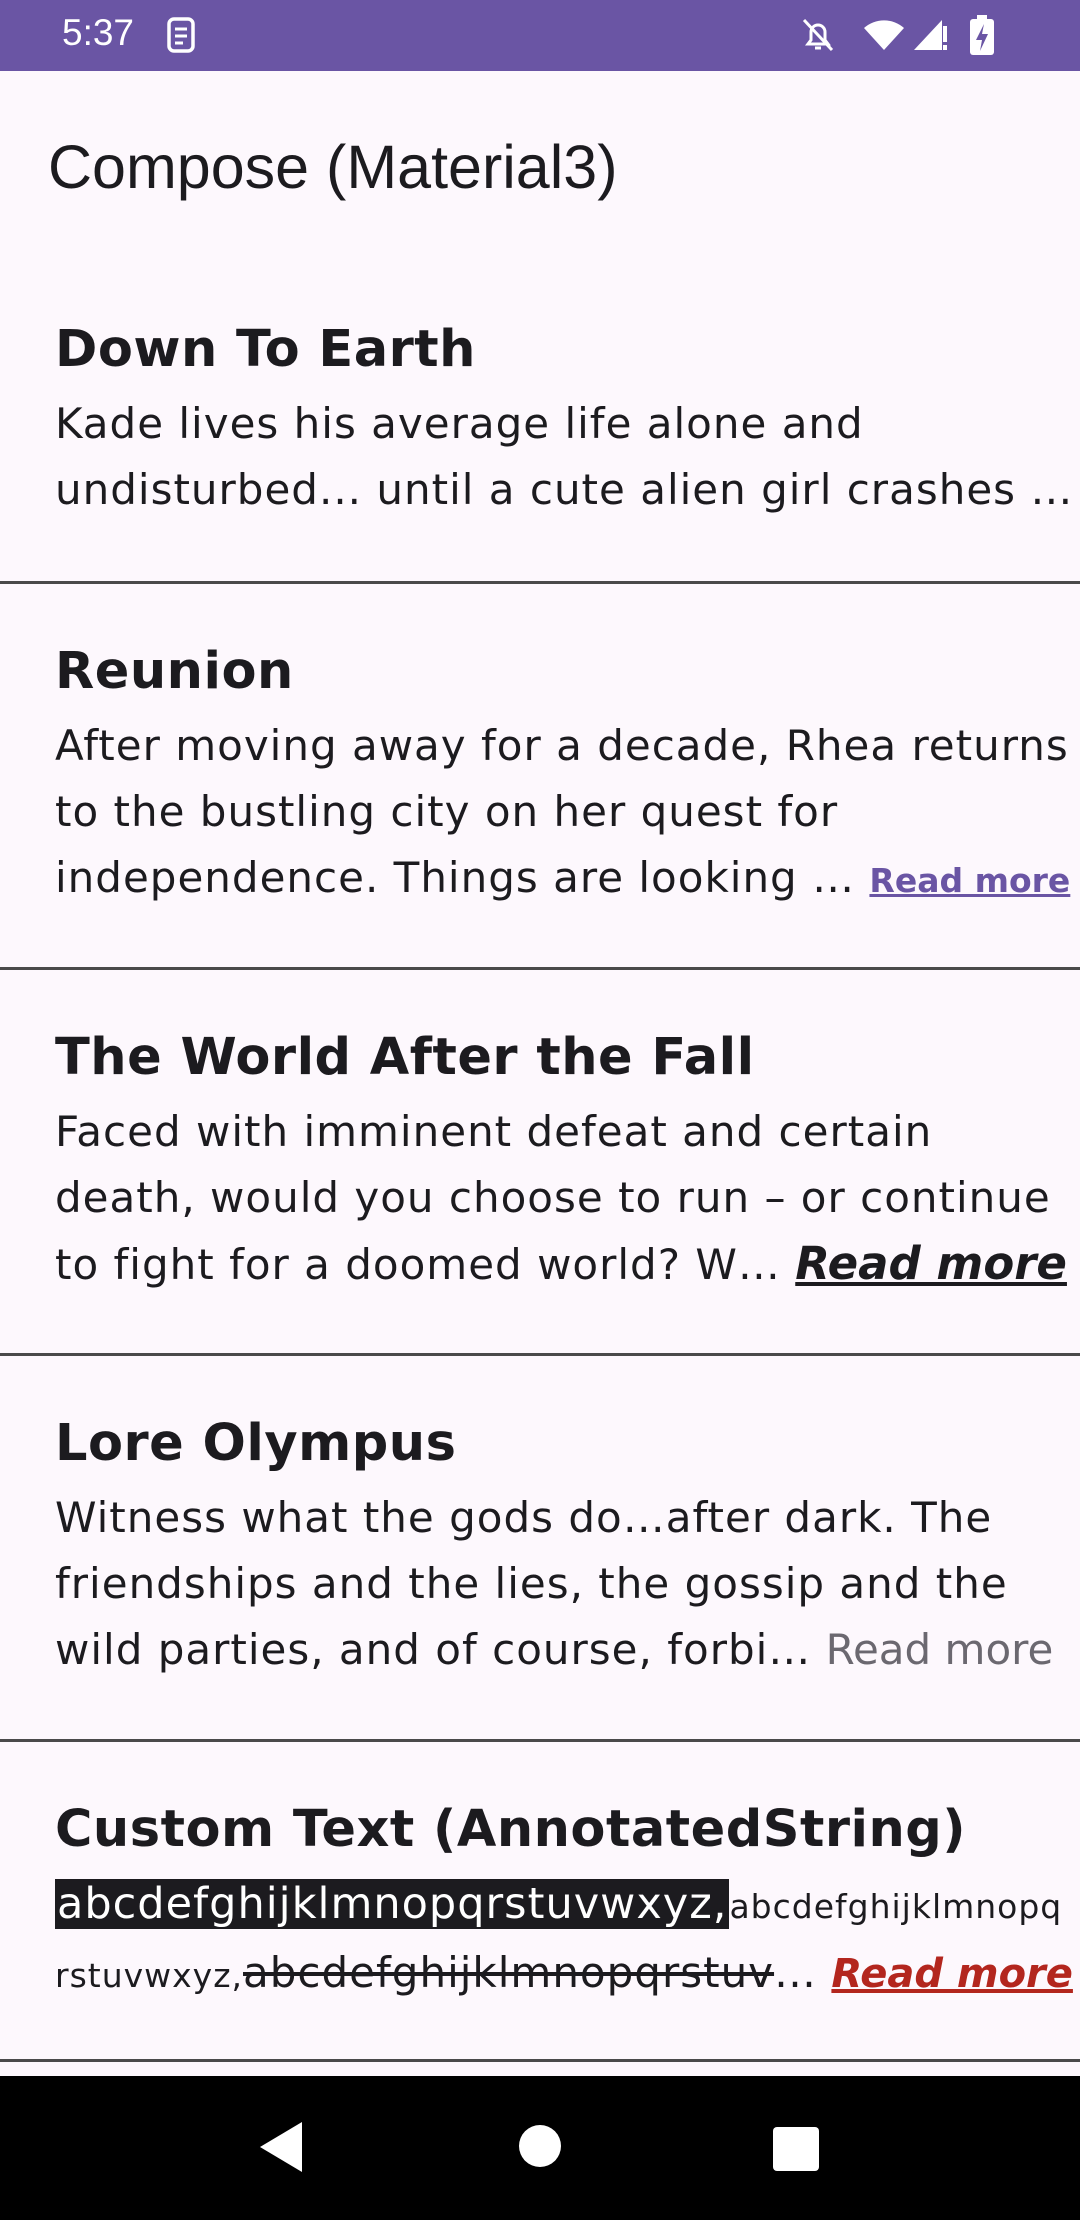 The image size is (1080, 2220). What do you see at coordinates (405, 1057) in the screenshot?
I see `item-title: The World After the Fall` at bounding box center [405, 1057].